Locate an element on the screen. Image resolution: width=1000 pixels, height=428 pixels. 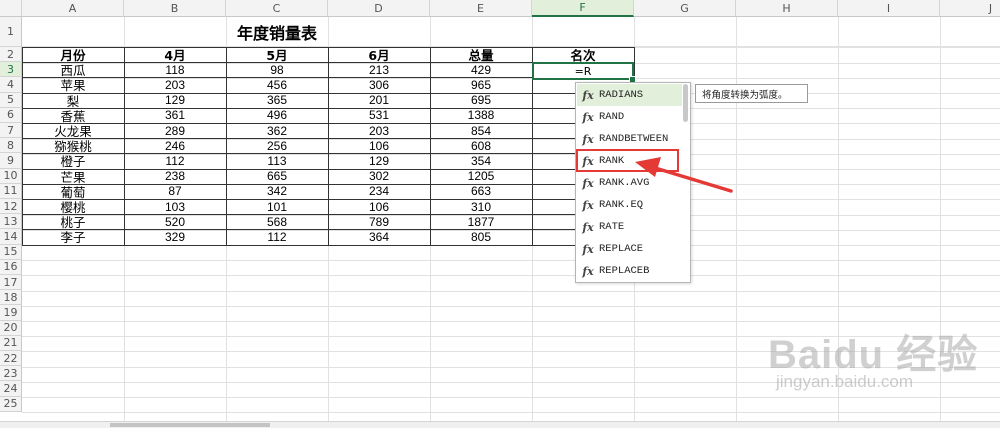
baidu-watermark: Baidu 经验 jingyan.baidu.com is located at coordinates (884, 372).